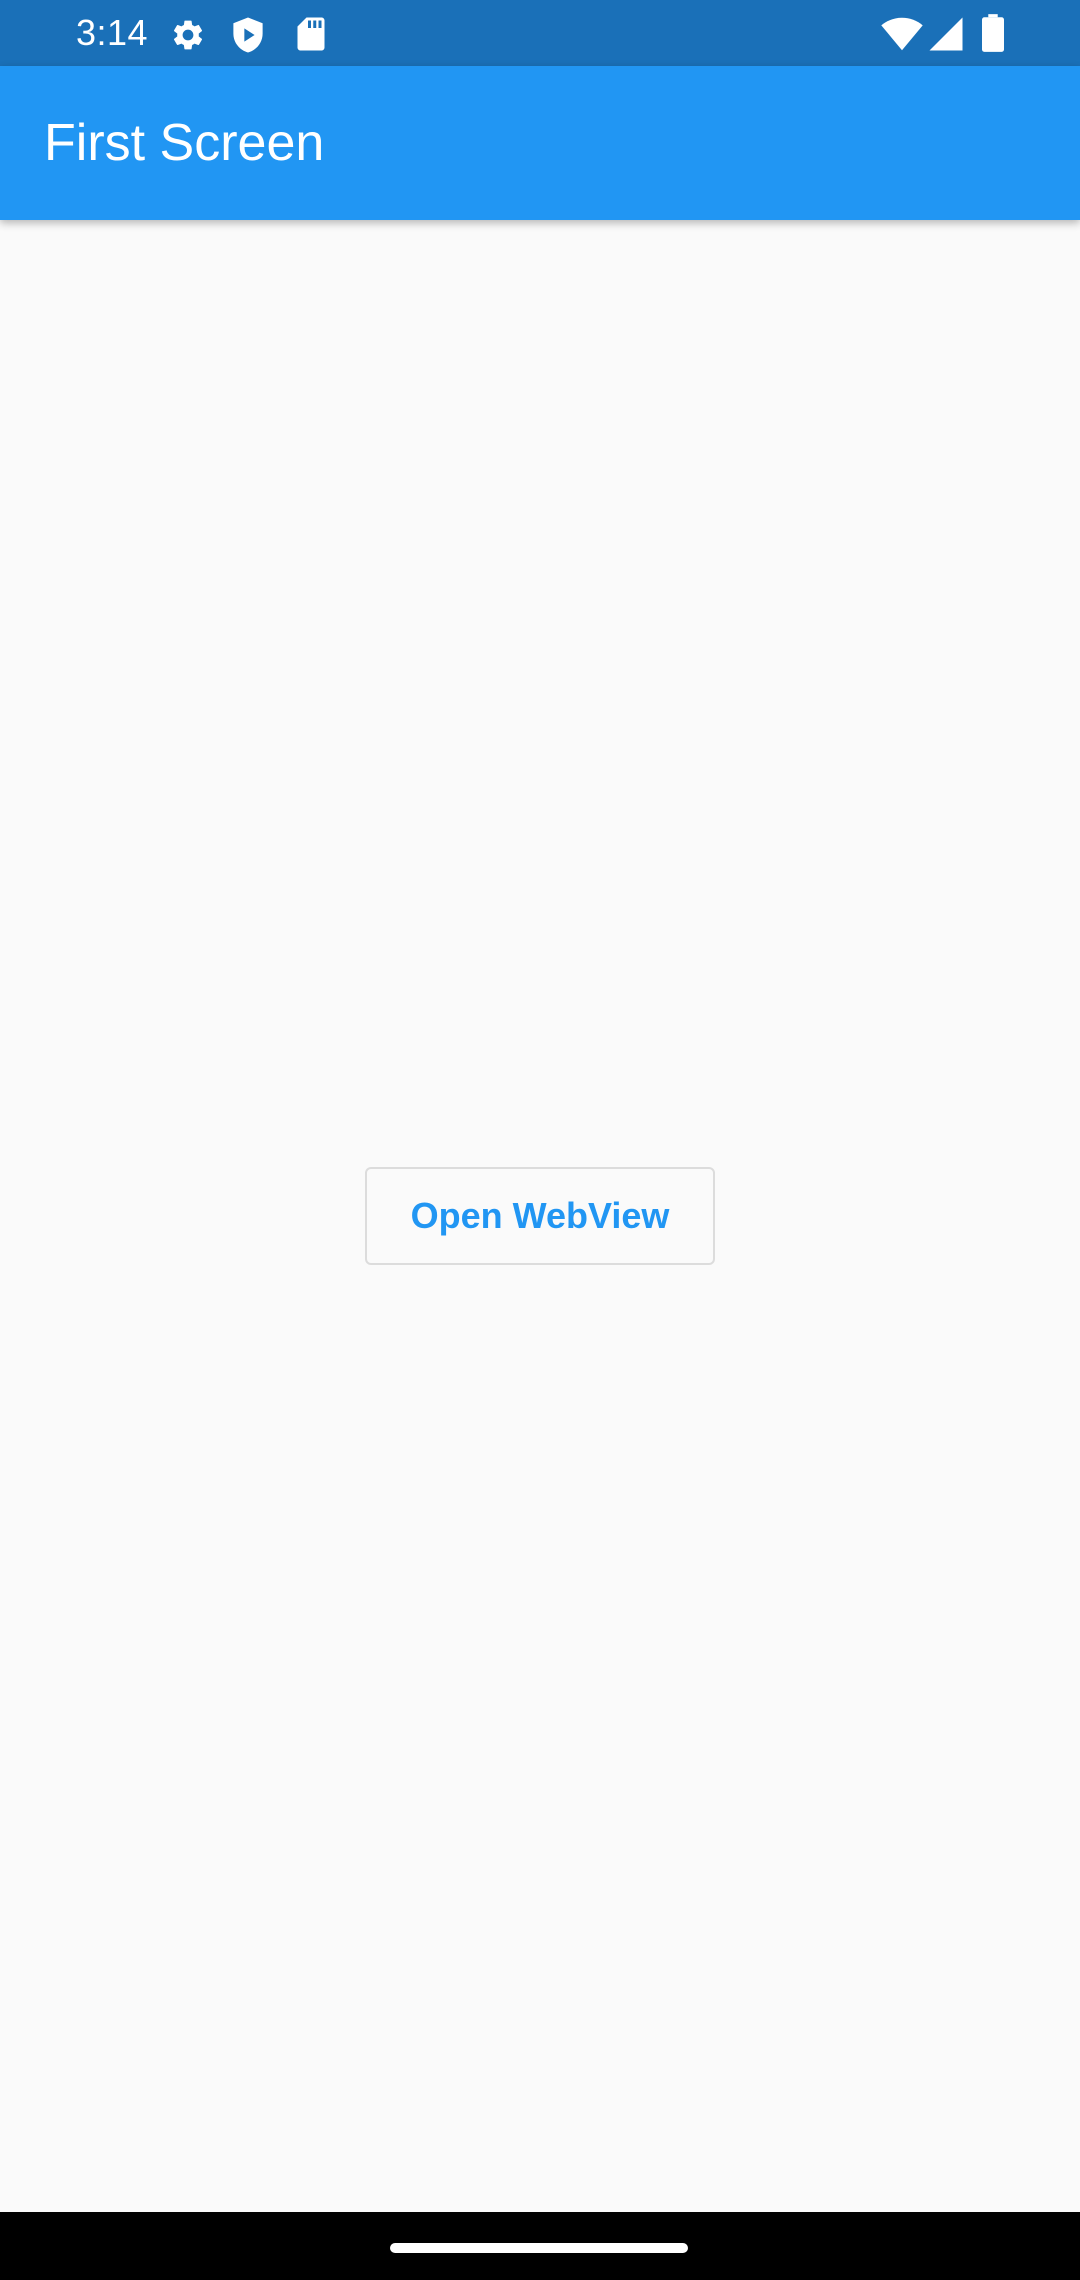  I want to click on status-bar: 3:14, so click(540, 33).